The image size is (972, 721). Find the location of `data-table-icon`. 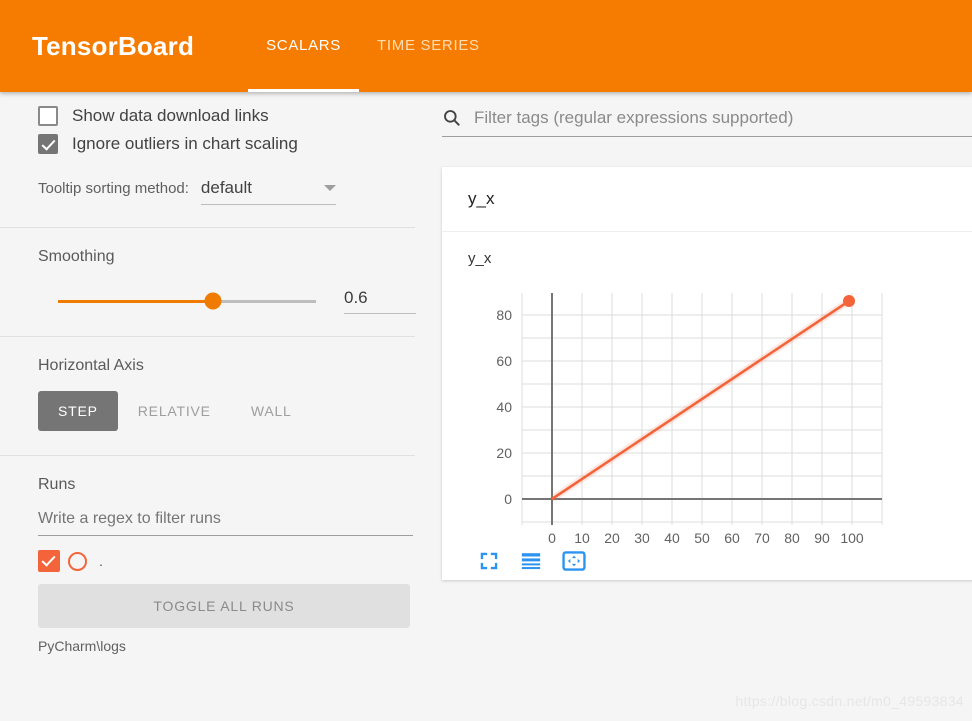

data-table-icon is located at coordinates (531, 561).